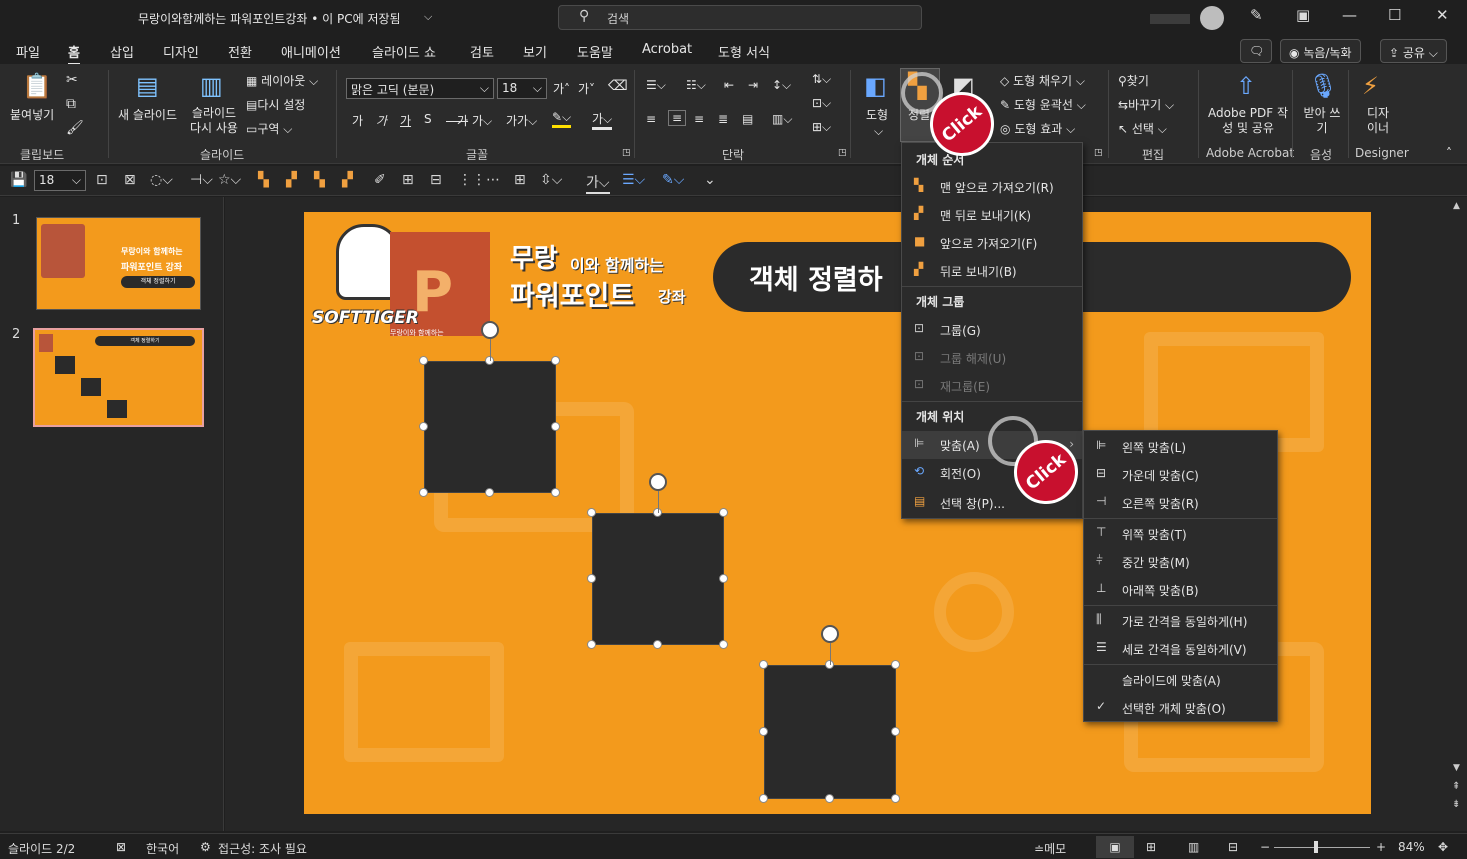 This screenshot has width=1467, height=859. Describe the element at coordinates (1133, 80) in the screenshot. I see `find-button: ⚲찾기` at that location.